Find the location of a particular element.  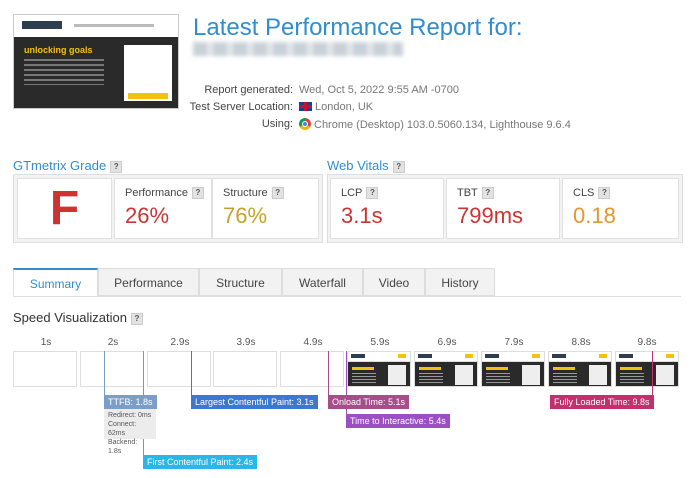

performance-cell: Performance? 26% is located at coordinates (163, 208).